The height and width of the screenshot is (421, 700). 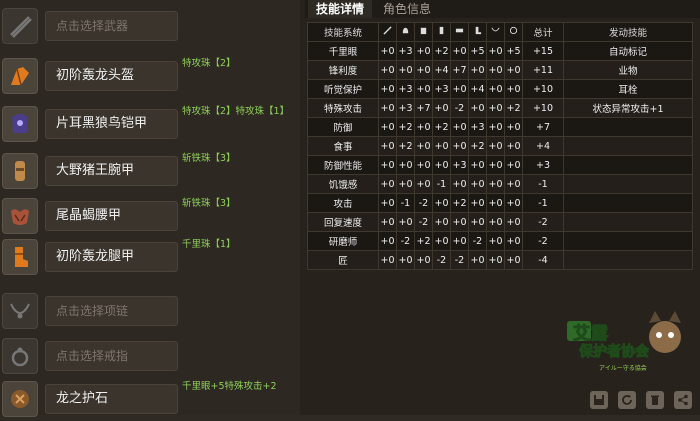 I want to click on waist-armor-icon, so click(x=20, y=216).